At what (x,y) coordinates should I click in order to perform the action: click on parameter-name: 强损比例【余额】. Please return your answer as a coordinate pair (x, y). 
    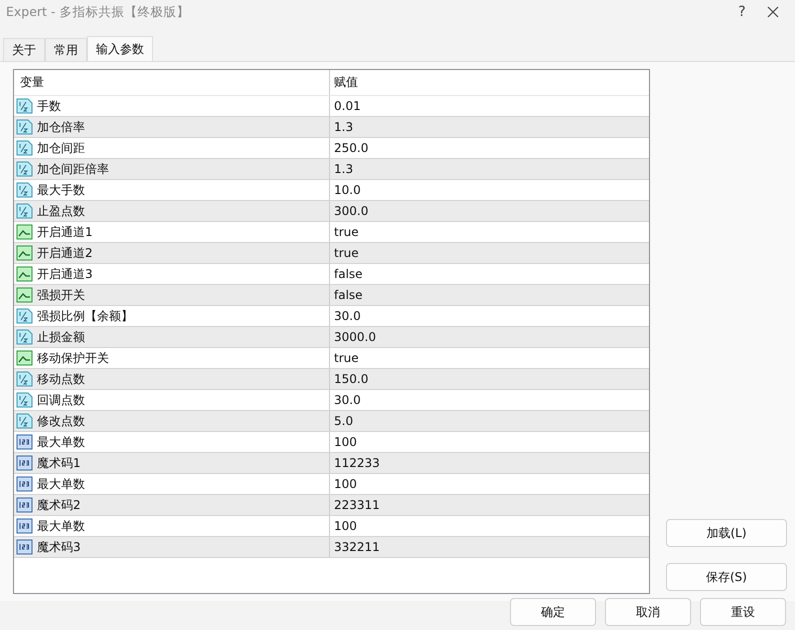
    Looking at the image, I should click on (85, 316).